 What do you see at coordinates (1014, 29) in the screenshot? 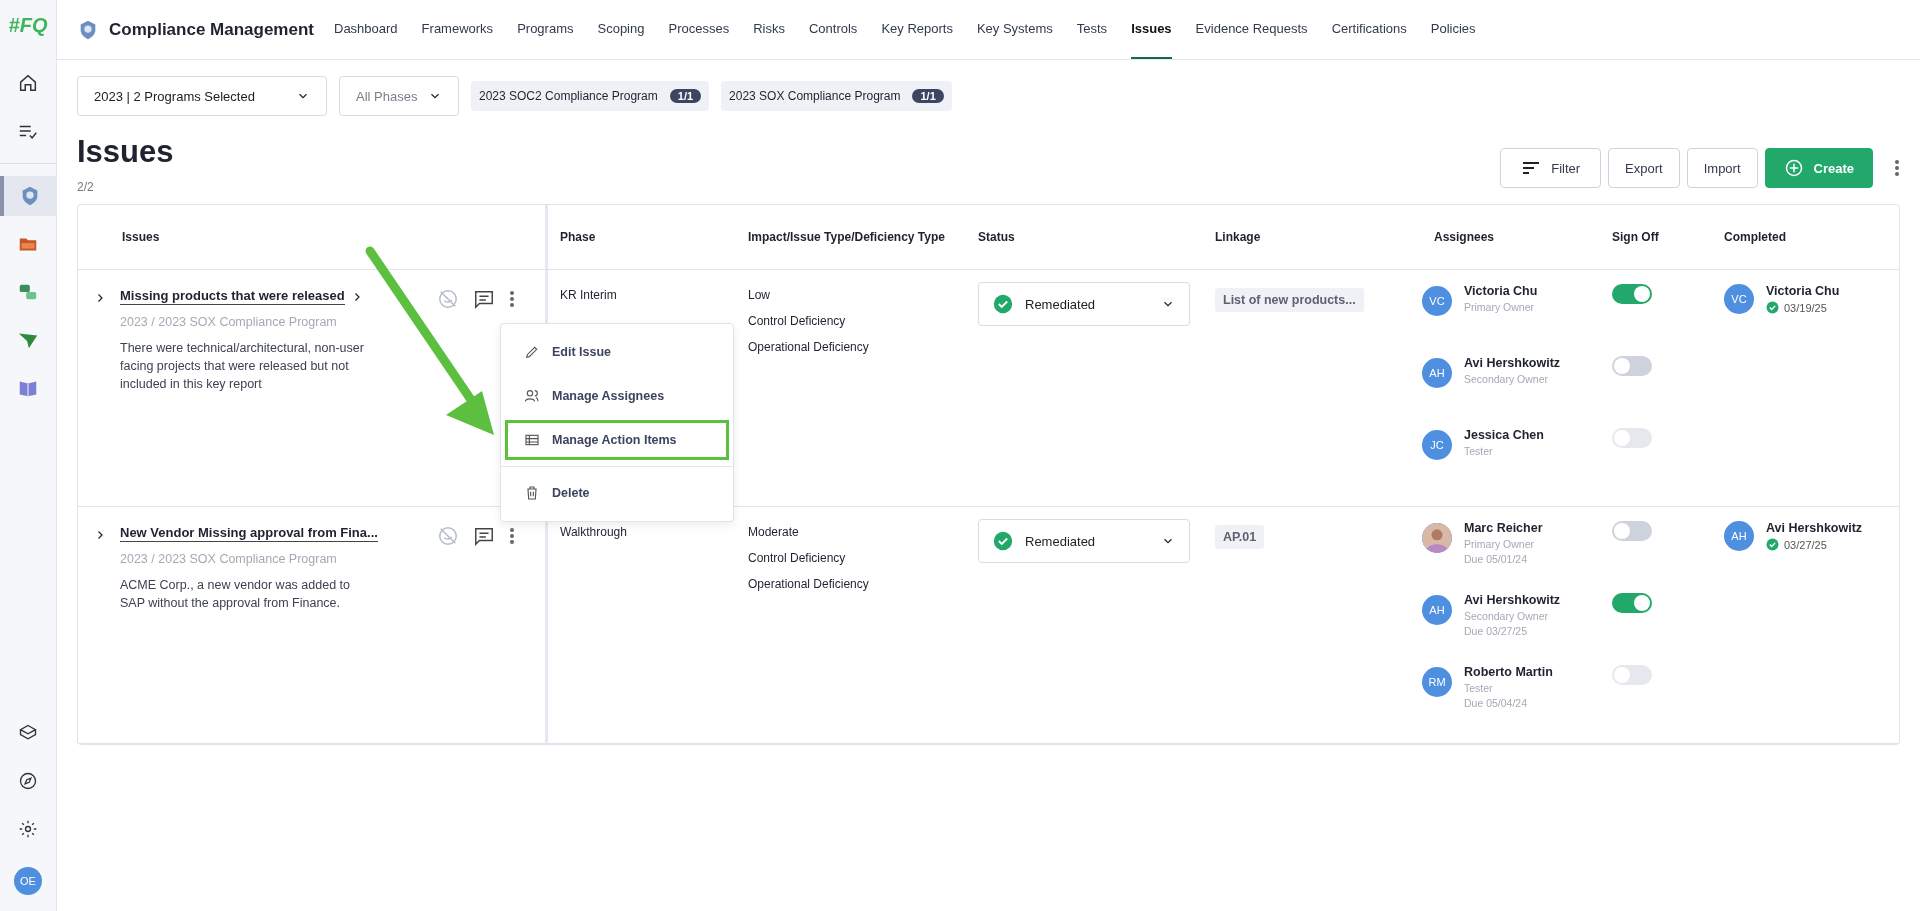
I see `nav-tab: Key Systems` at bounding box center [1014, 29].